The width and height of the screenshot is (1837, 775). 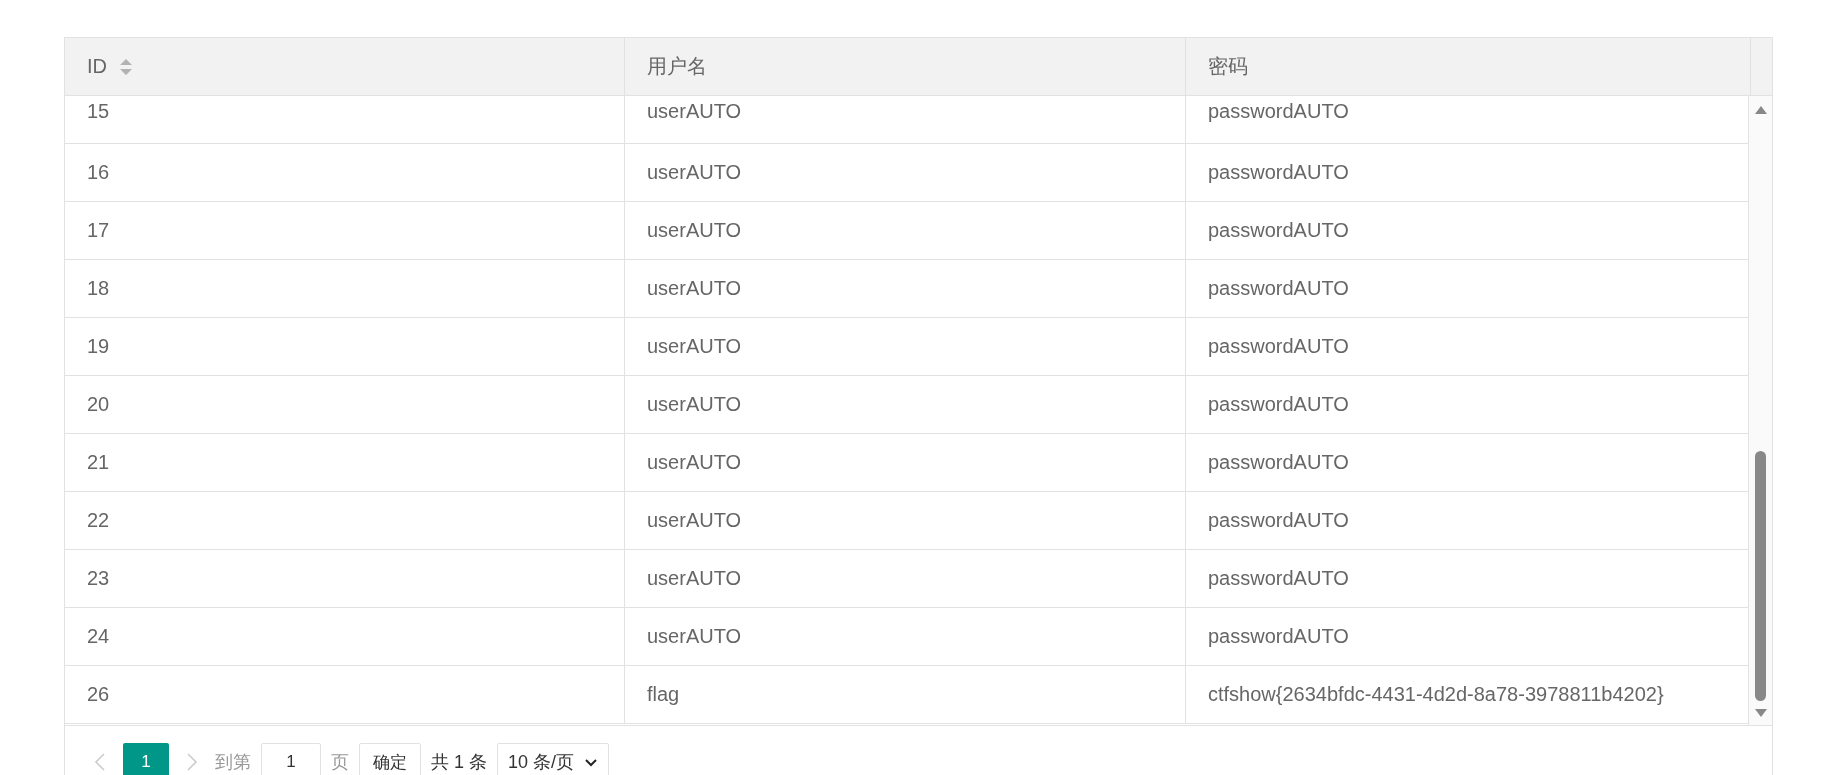 I want to click on column-header: ID, so click(x=97, y=66).